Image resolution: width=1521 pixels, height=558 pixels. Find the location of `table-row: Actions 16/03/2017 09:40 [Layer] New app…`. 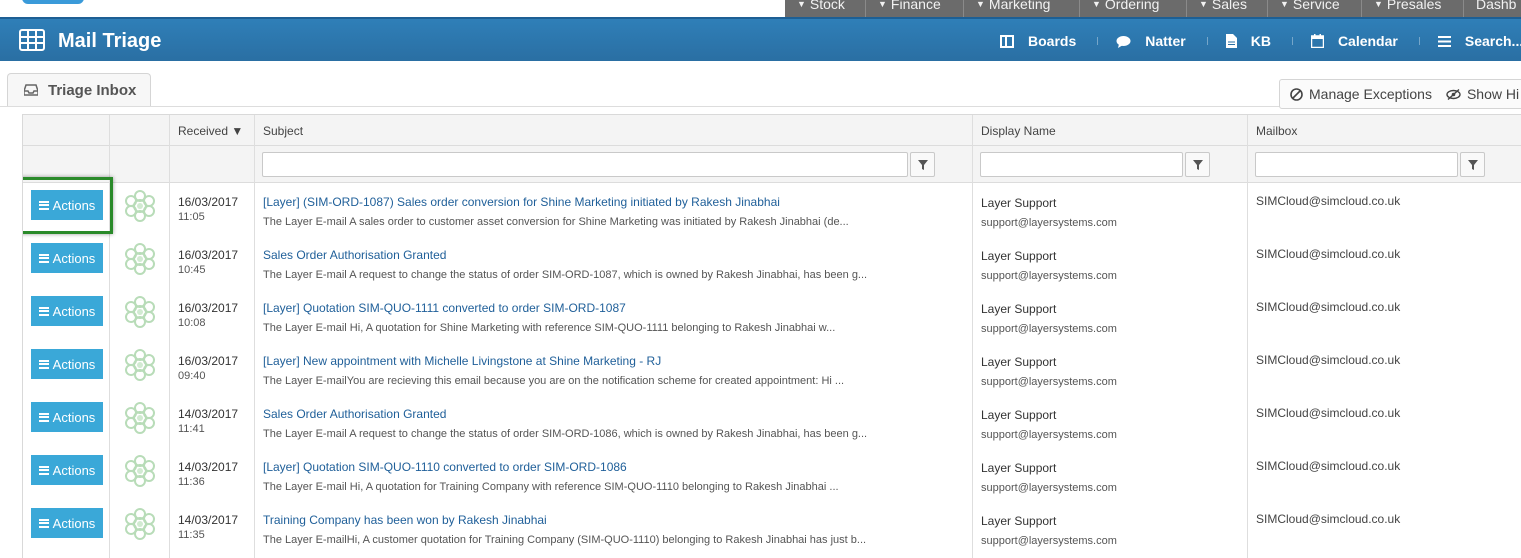

table-row: Actions 16/03/2017 09:40 [Layer] New app… is located at coordinates (772, 369).